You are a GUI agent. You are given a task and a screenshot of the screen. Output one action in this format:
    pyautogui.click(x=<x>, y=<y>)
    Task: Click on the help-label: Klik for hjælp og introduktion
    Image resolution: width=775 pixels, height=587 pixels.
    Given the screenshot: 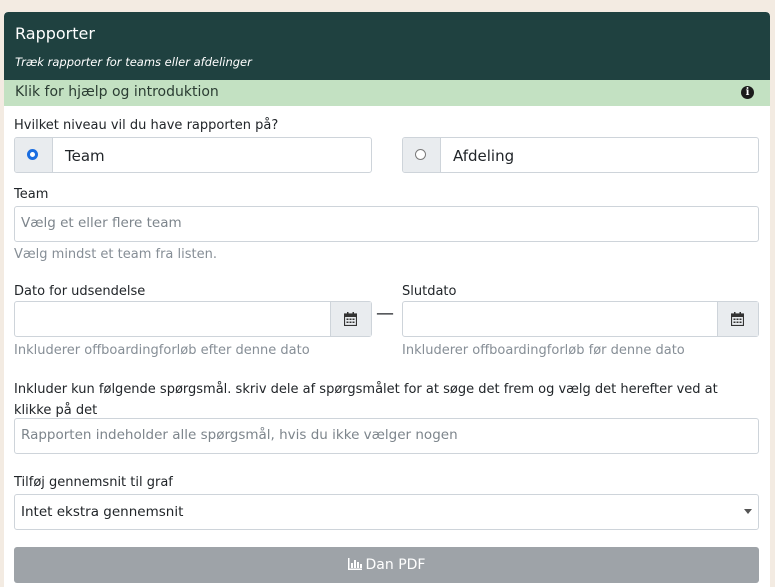 What is the action you would take?
    pyautogui.click(x=117, y=92)
    